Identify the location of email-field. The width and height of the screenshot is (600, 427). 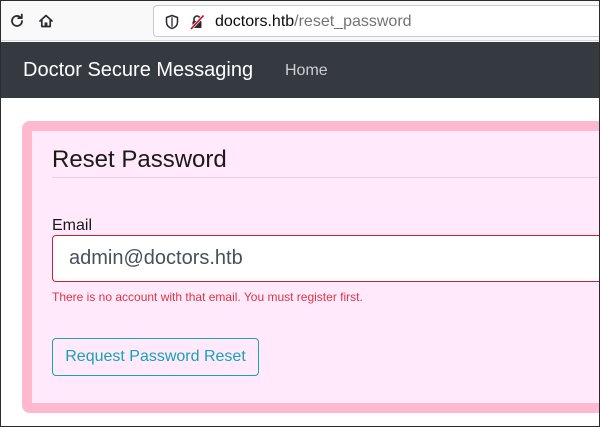
(325, 258).